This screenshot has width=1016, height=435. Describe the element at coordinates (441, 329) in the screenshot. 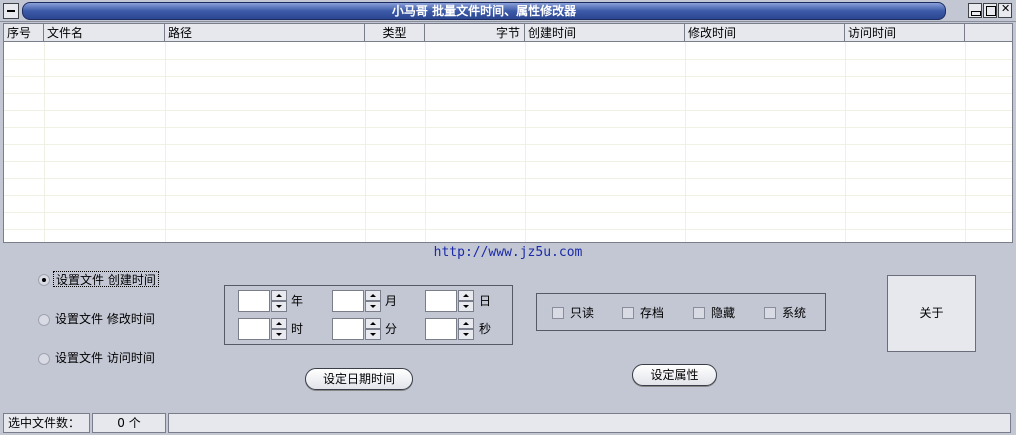

I see `second-input` at that location.